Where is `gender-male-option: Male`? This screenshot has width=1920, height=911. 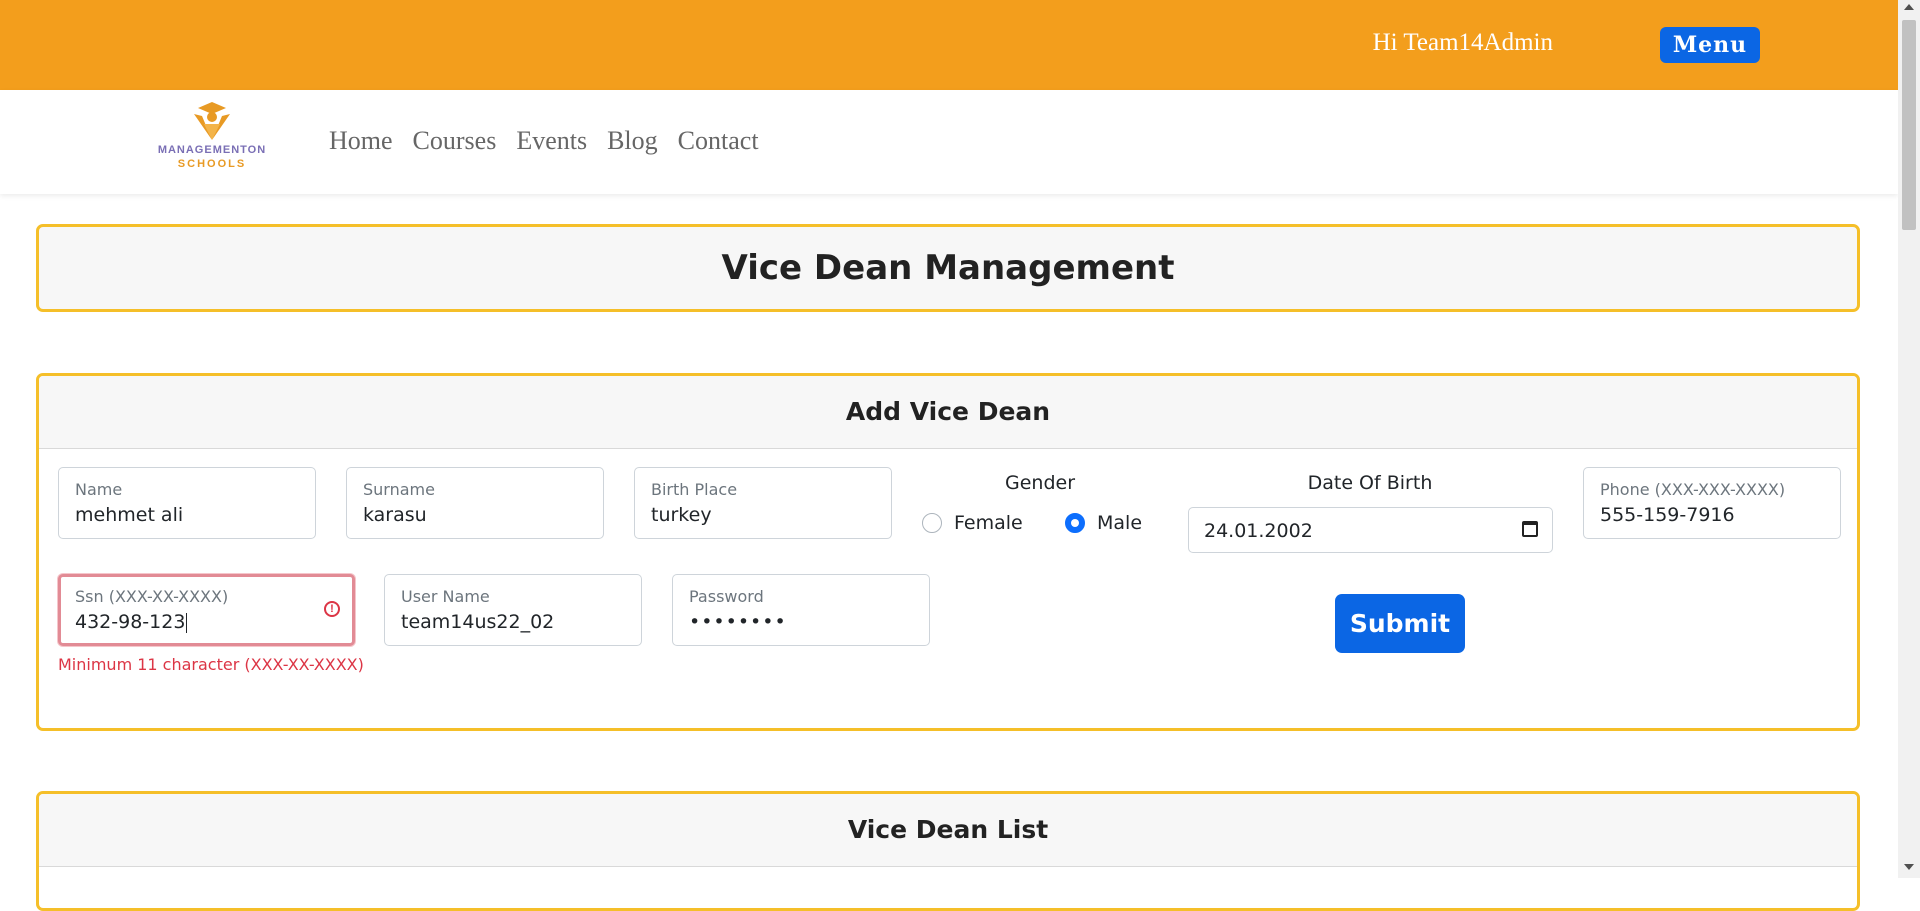 gender-male-option: Male is located at coordinates (1103, 523).